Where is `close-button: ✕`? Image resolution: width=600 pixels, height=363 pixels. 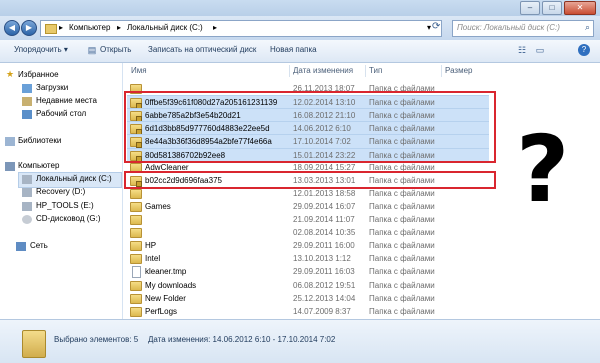 close-button: ✕ is located at coordinates (580, 8).